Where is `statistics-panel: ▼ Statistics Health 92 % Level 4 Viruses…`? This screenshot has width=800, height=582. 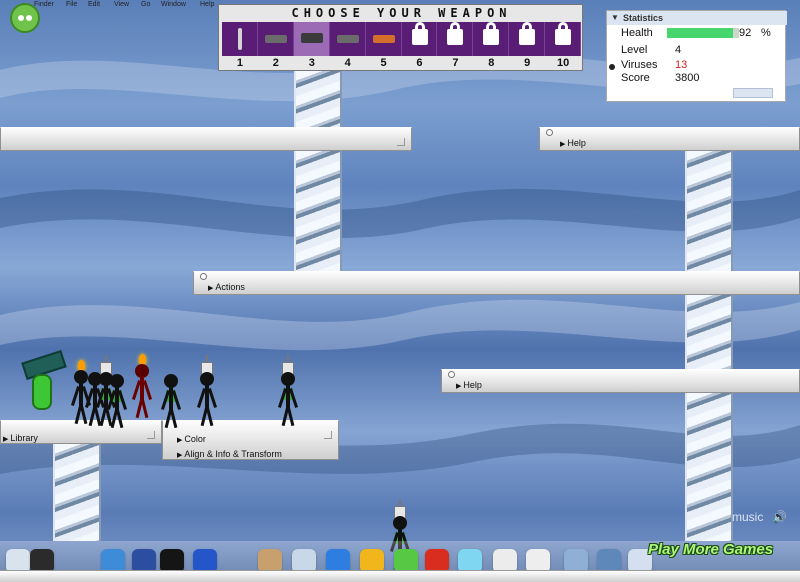 statistics-panel: ▼ Statistics Health 92 % Level 4 Viruses… is located at coordinates (696, 56).